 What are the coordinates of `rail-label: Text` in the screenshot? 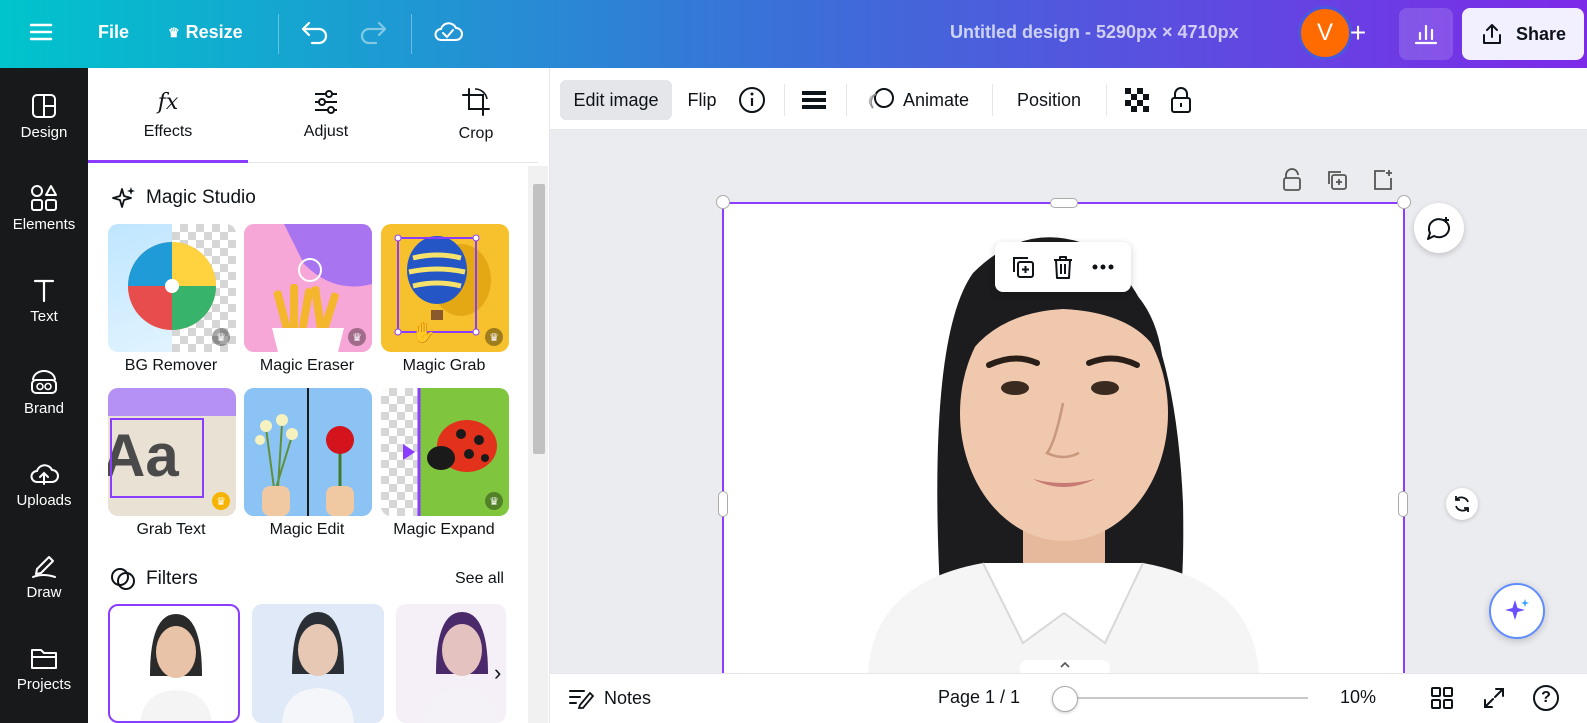 It's located at (44, 316).